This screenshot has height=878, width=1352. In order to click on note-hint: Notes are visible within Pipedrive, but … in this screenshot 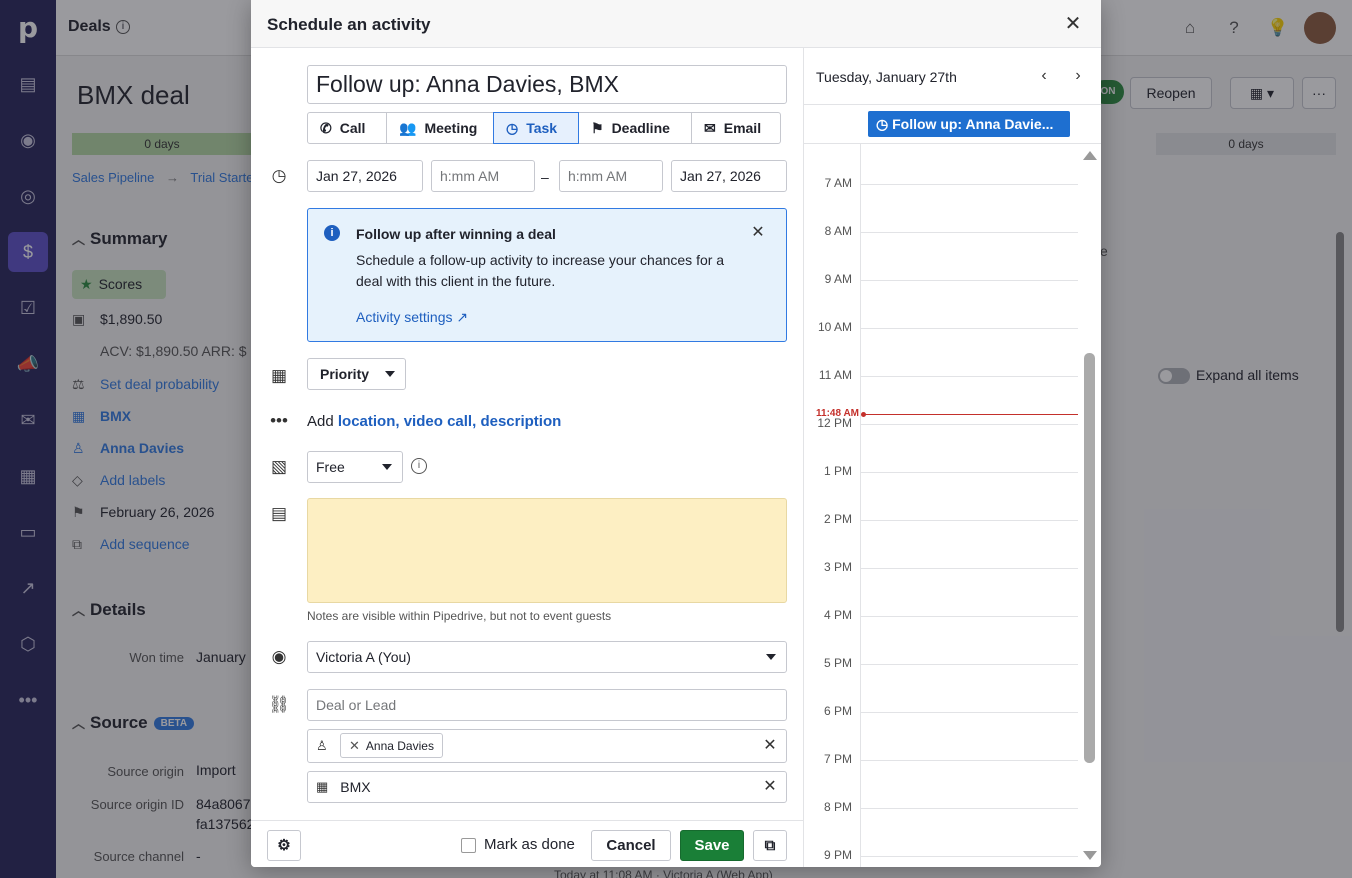, I will do `click(459, 616)`.